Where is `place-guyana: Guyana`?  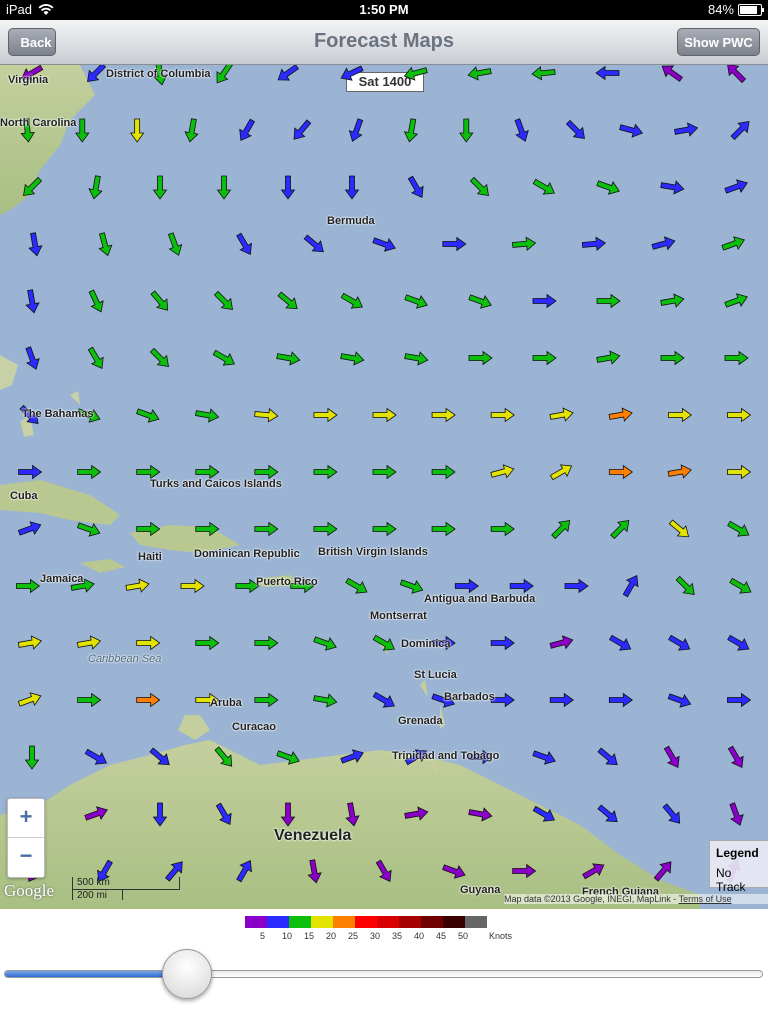 place-guyana: Guyana is located at coordinates (480, 890).